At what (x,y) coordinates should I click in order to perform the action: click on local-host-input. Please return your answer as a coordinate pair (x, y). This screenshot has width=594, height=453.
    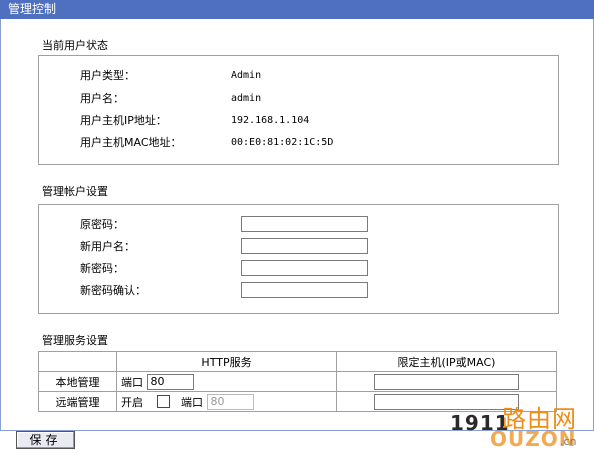
    Looking at the image, I should click on (446, 381).